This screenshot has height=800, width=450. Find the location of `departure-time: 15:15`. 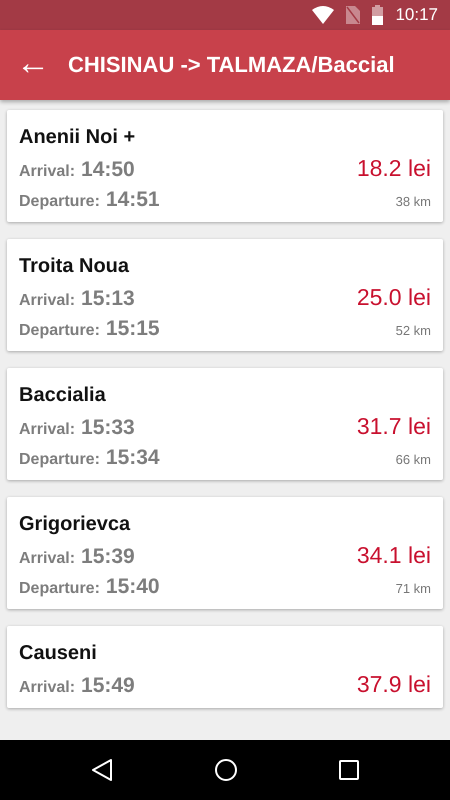

departure-time: 15:15 is located at coordinates (133, 329).